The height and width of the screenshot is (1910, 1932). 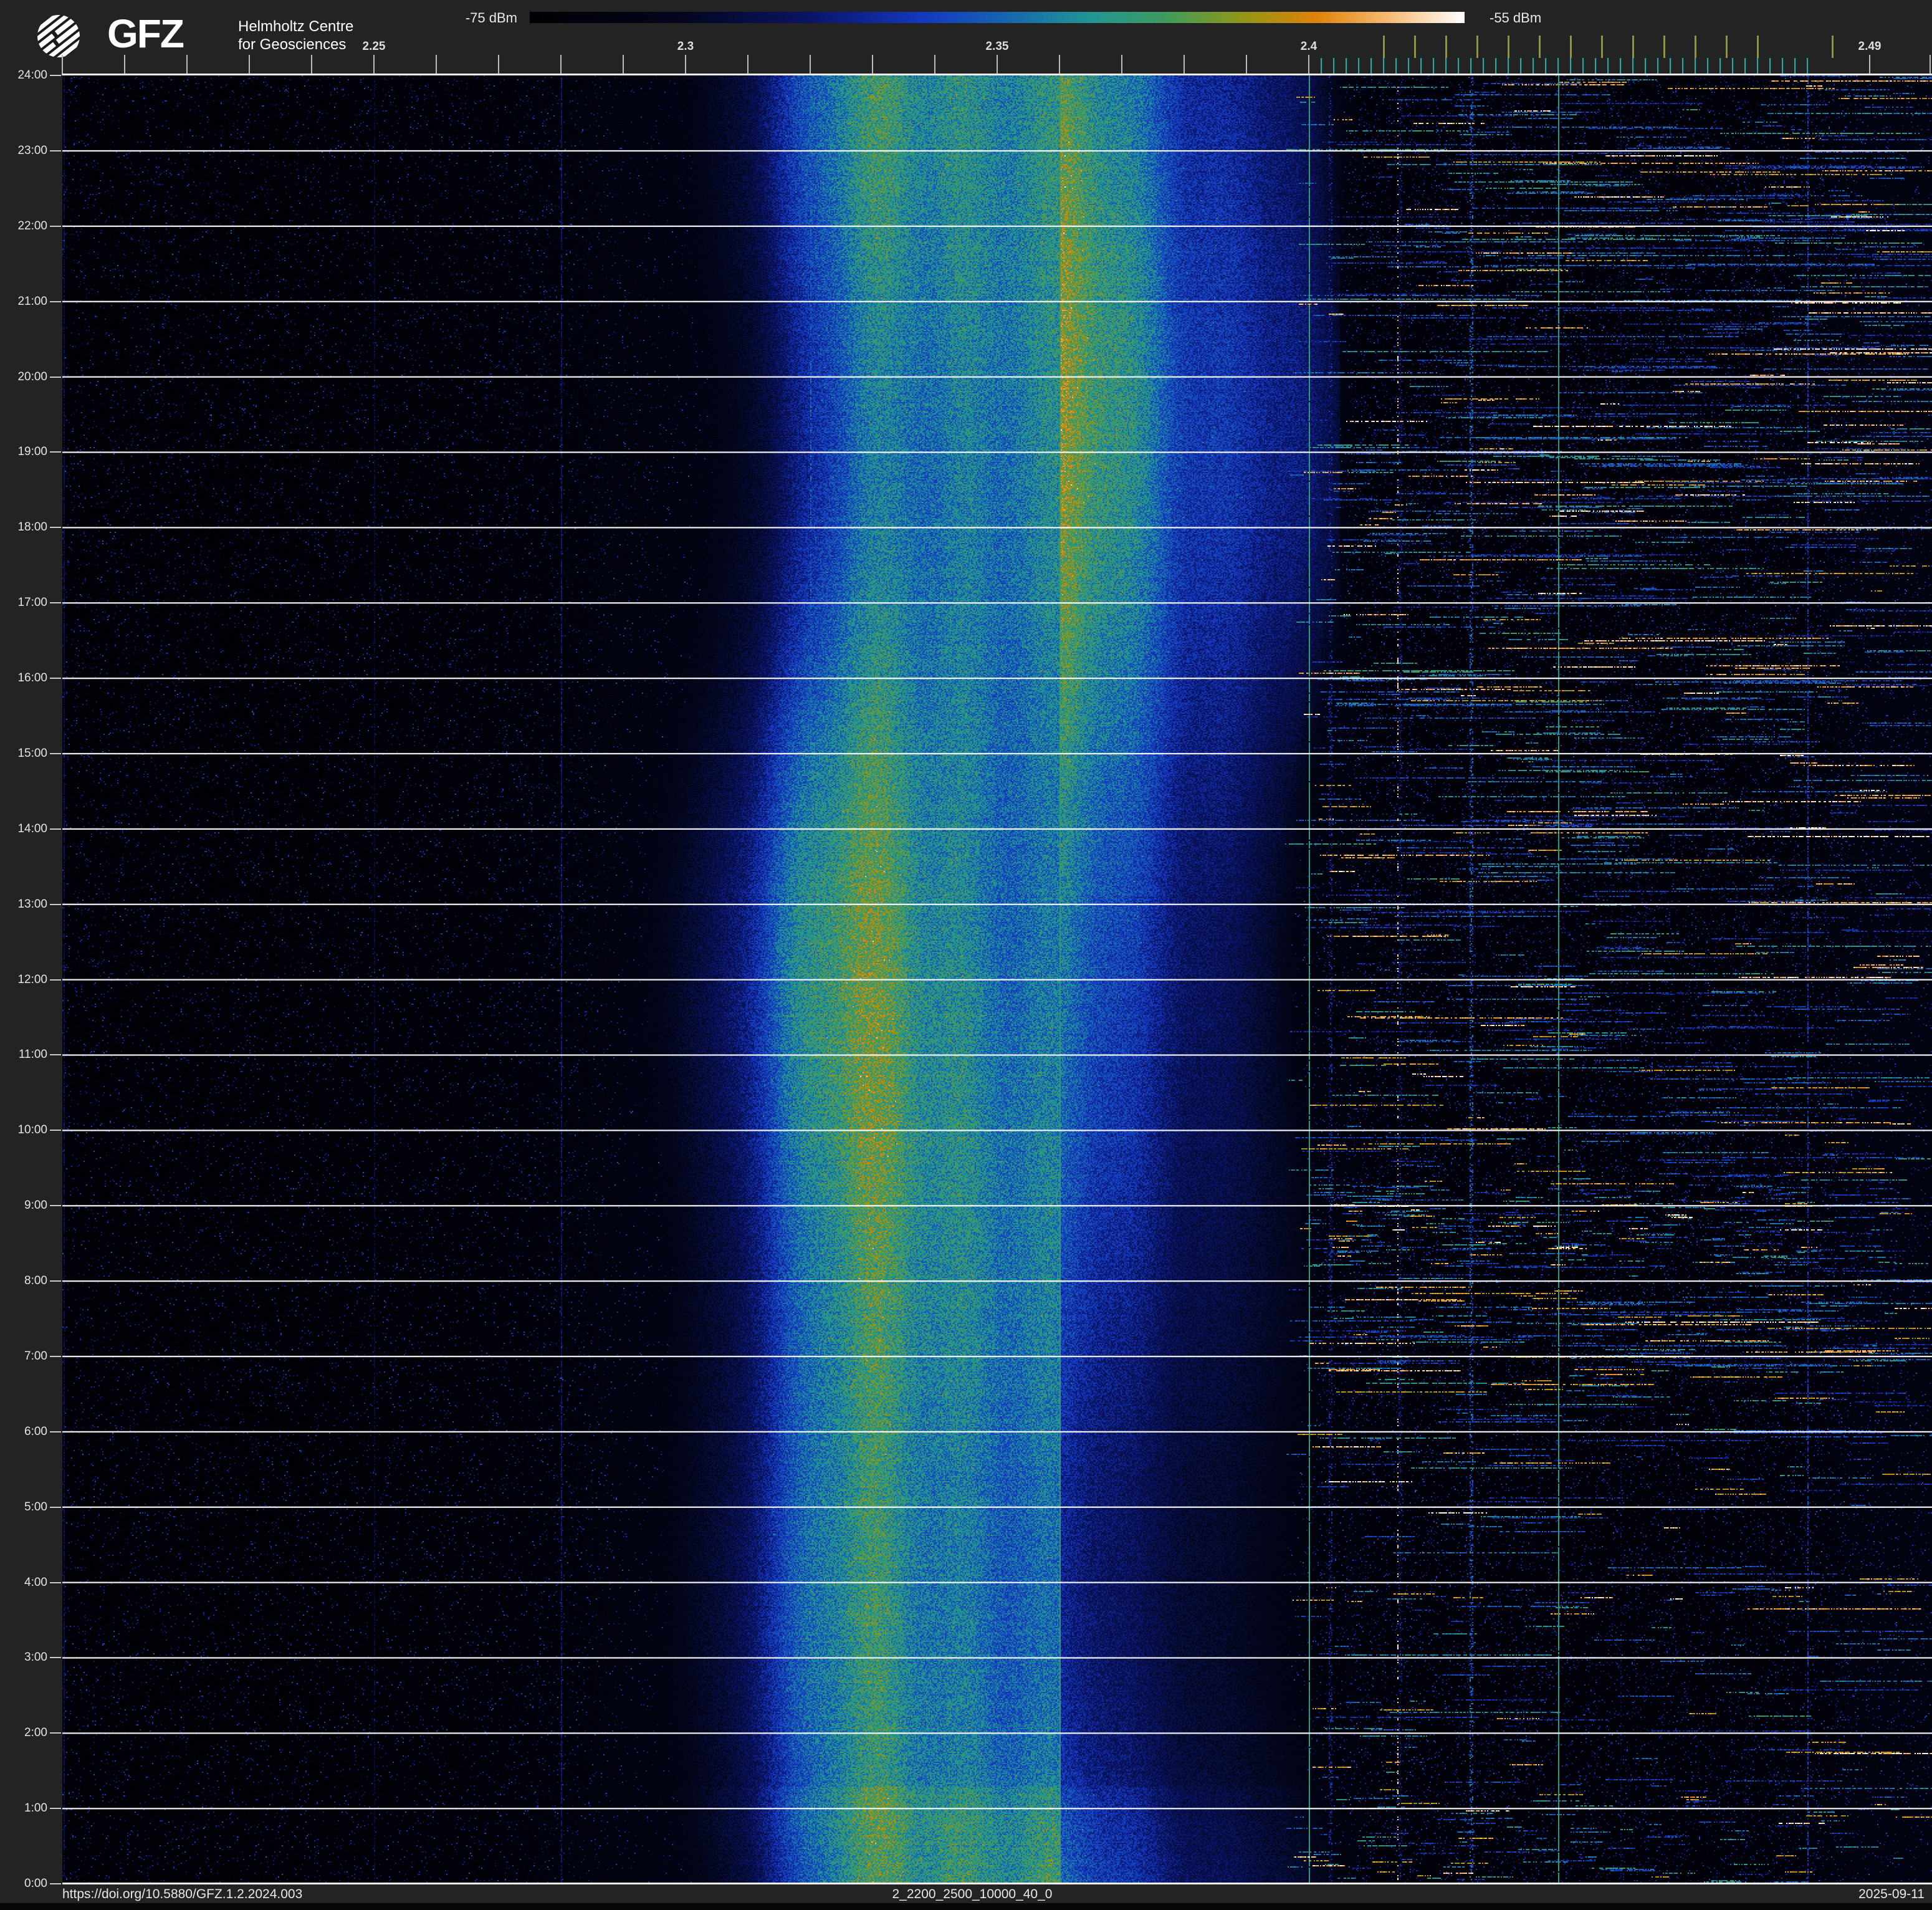 What do you see at coordinates (35, 1205) in the screenshot?
I see `y-axis-label: 9:00` at bounding box center [35, 1205].